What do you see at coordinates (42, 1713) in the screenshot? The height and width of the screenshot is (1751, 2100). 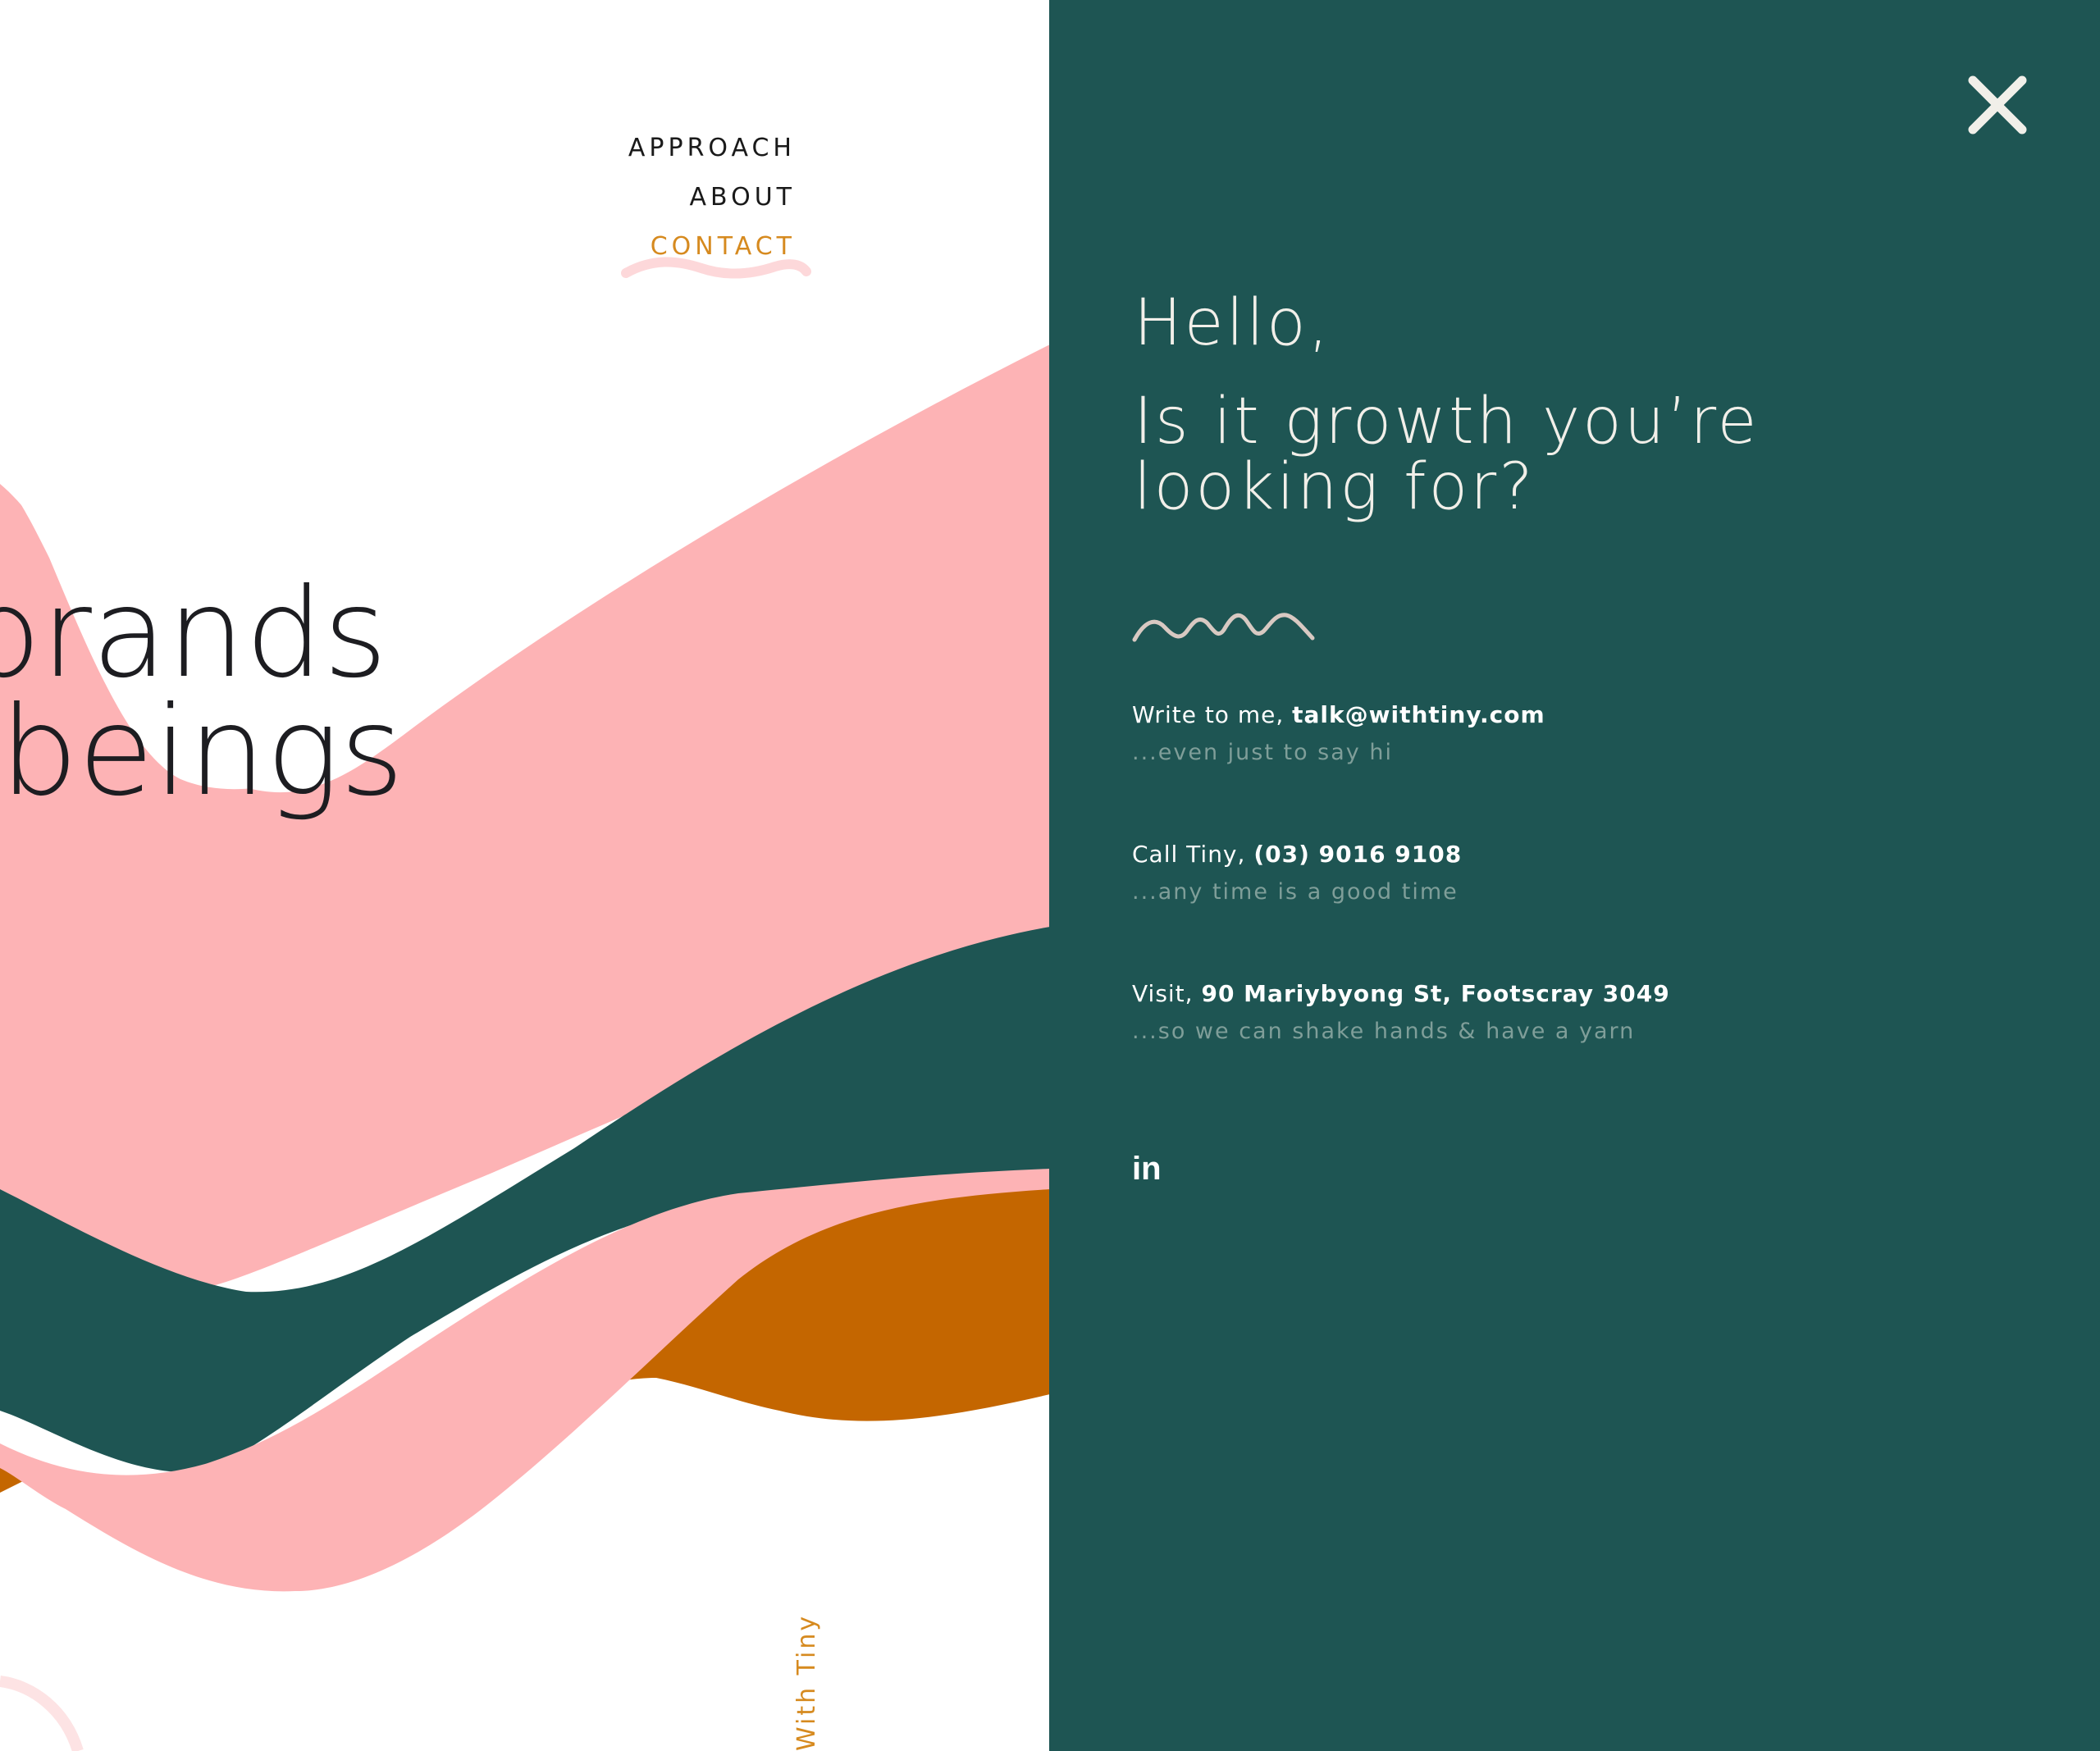 I see `corner-decoration` at bounding box center [42, 1713].